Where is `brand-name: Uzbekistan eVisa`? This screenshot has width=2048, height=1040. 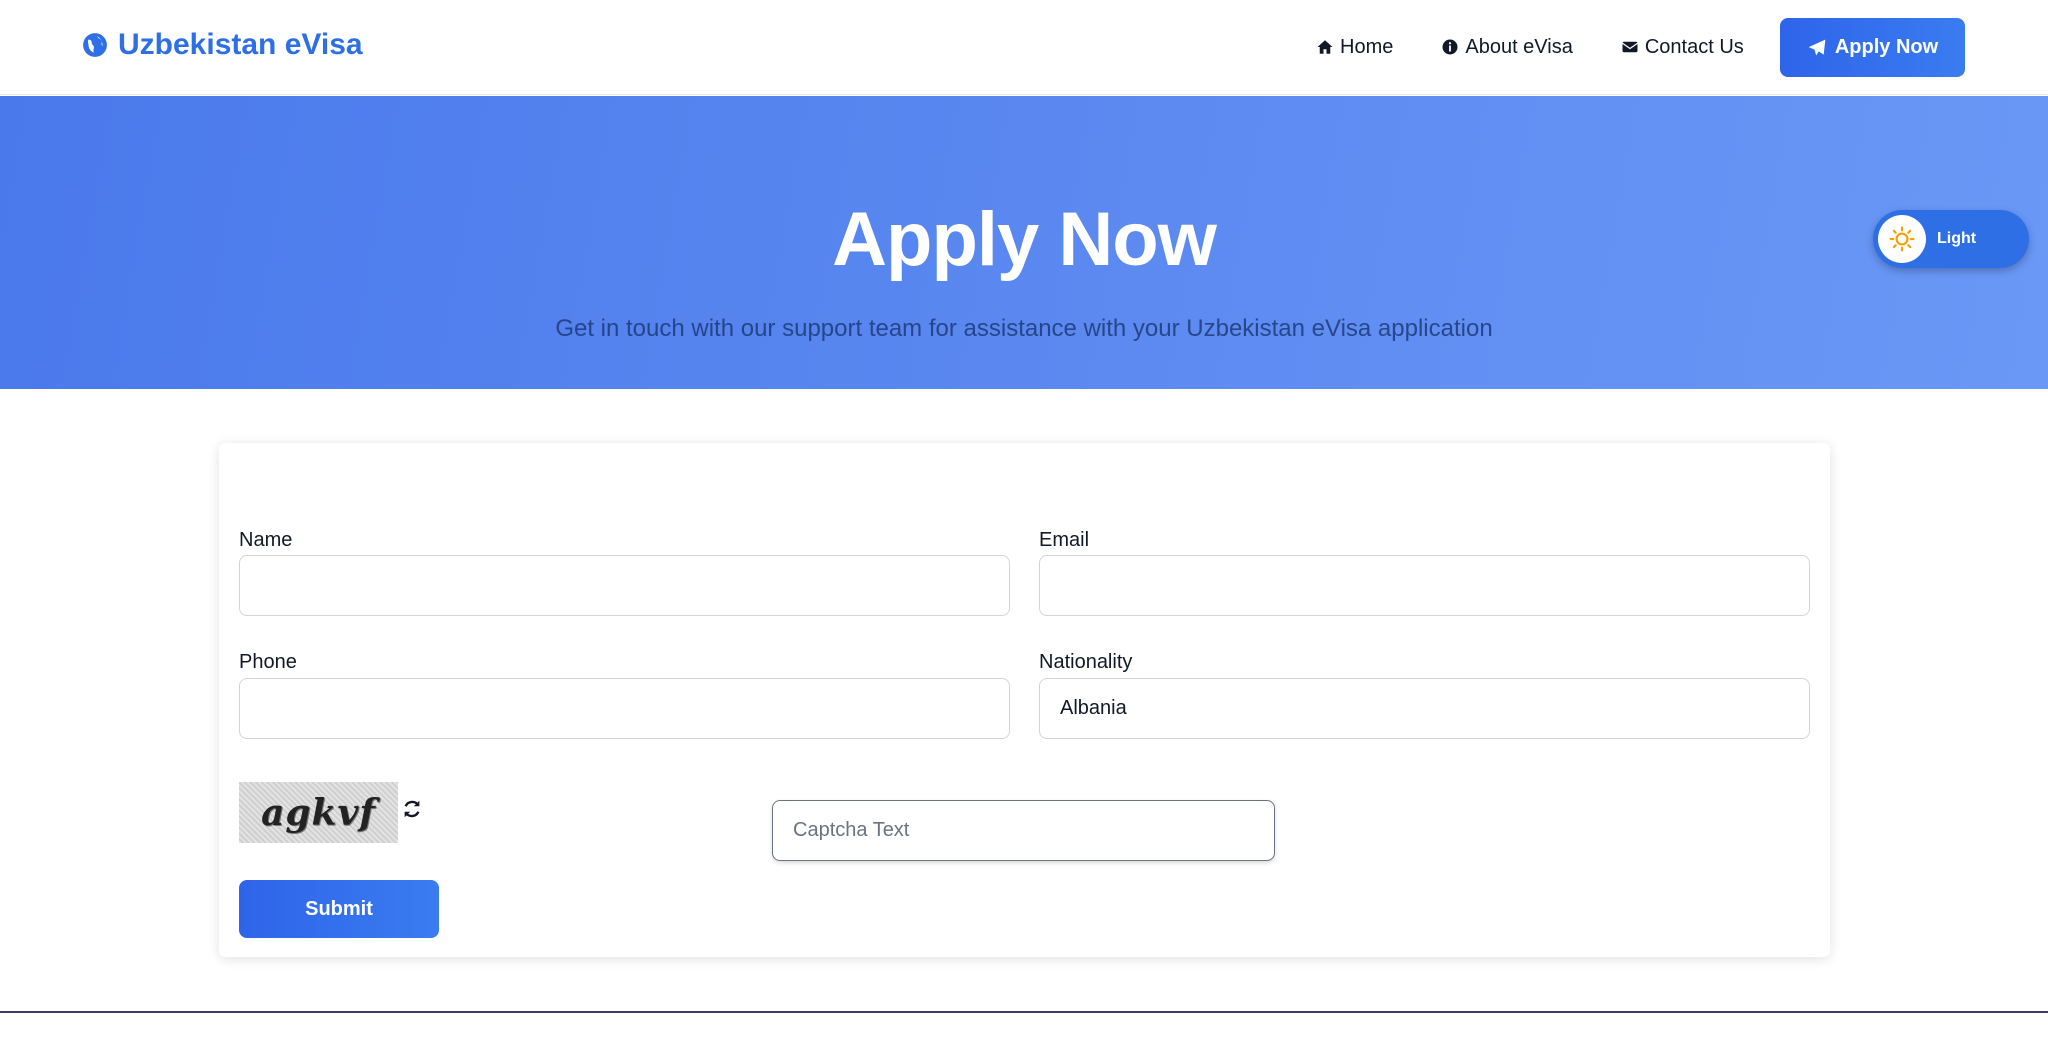 brand-name: Uzbekistan eVisa is located at coordinates (240, 44).